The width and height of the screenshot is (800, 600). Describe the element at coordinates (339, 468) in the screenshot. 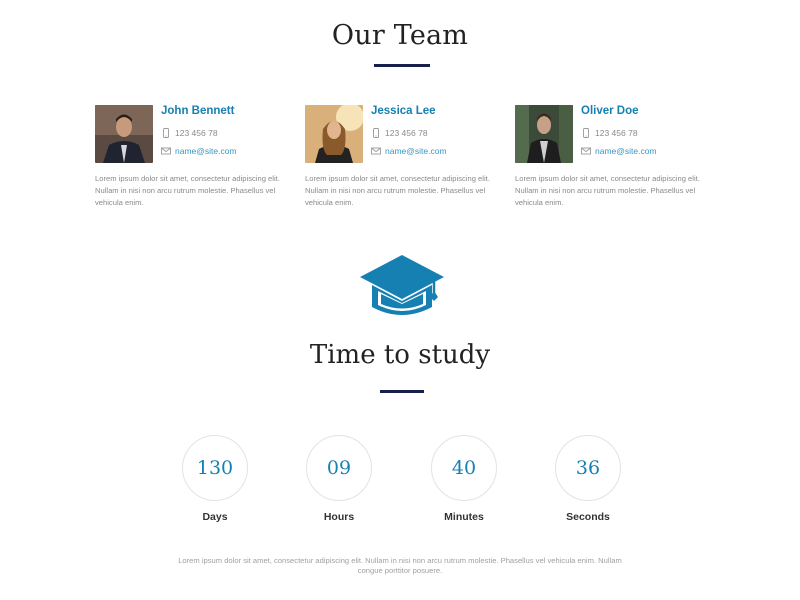

I see `countdown-value: 09` at that location.